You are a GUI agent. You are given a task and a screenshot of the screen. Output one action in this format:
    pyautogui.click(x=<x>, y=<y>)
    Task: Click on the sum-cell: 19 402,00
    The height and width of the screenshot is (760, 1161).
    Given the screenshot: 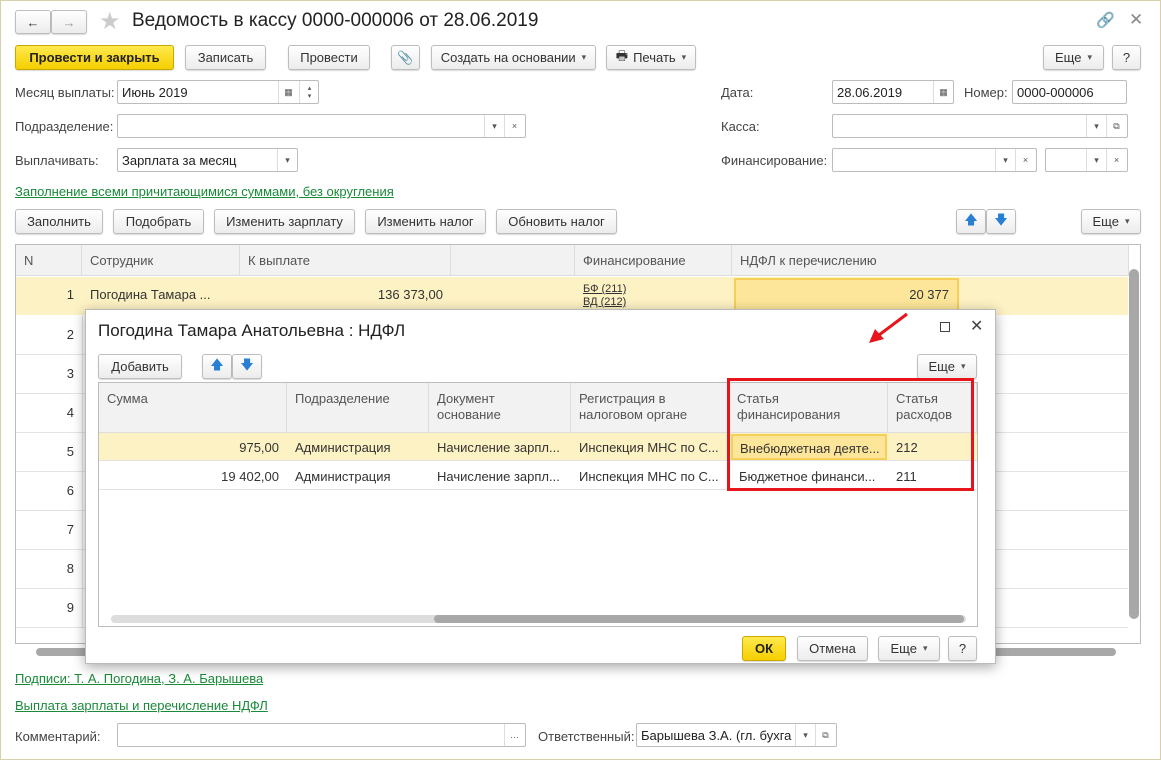 What is the action you would take?
    pyautogui.click(x=250, y=476)
    